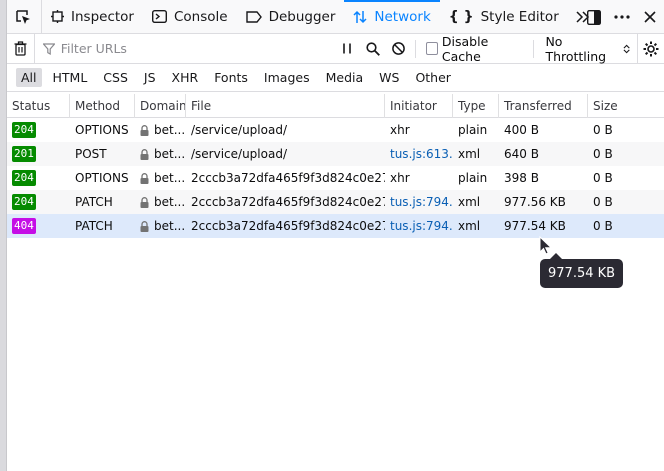  I want to click on window-edge, so click(3, 235).